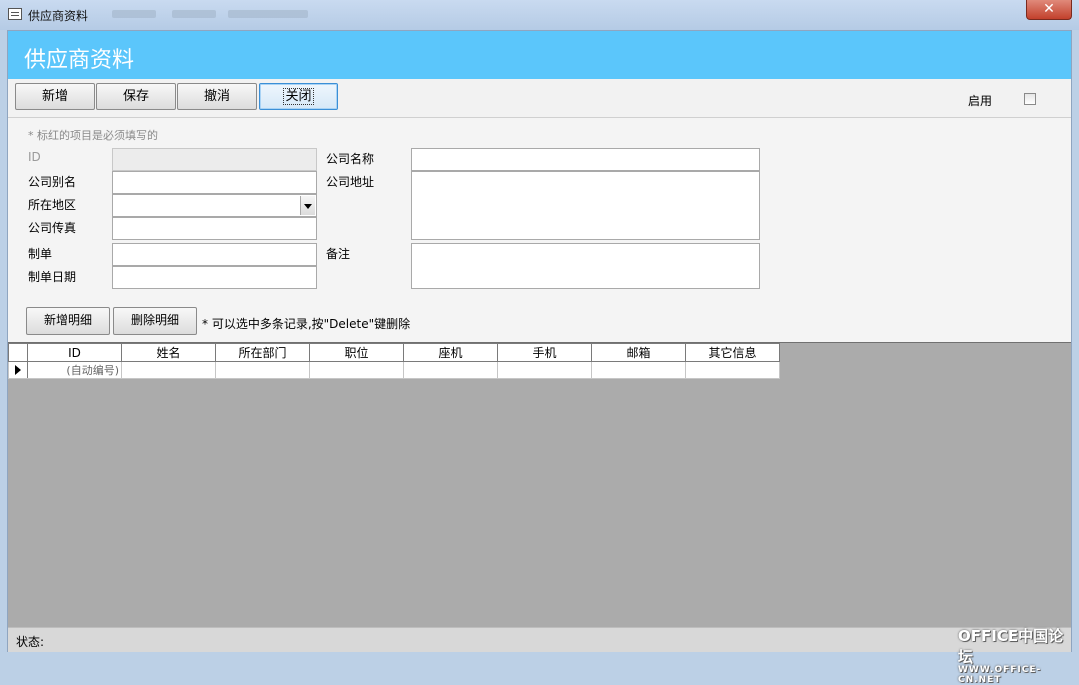 This screenshot has height=685, width=1079. What do you see at coordinates (93, 135) in the screenshot?
I see `required-note: * 标红的项目是必须填写的` at bounding box center [93, 135].